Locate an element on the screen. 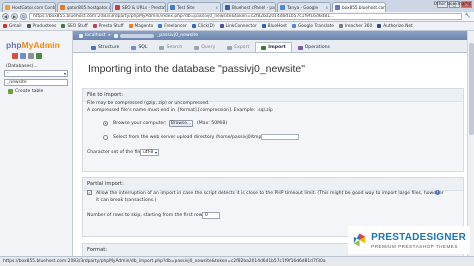  bookmark-label: Authorize.Net is located at coordinates (398, 26).